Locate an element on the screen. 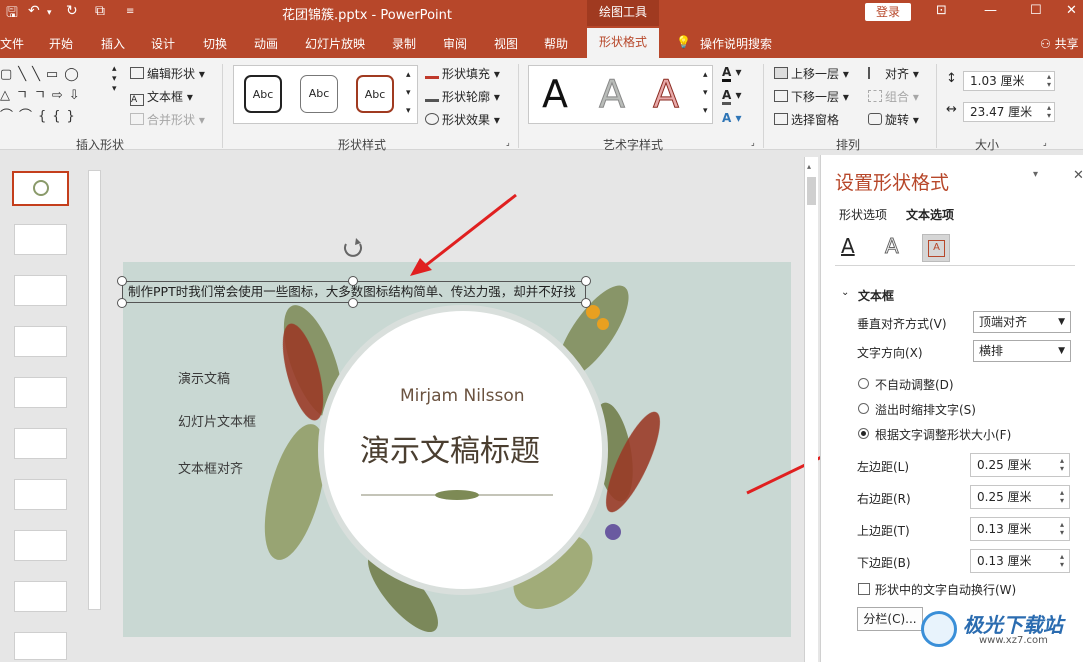  tab-shape-format: 形状格式 is located at coordinates (623, 43).